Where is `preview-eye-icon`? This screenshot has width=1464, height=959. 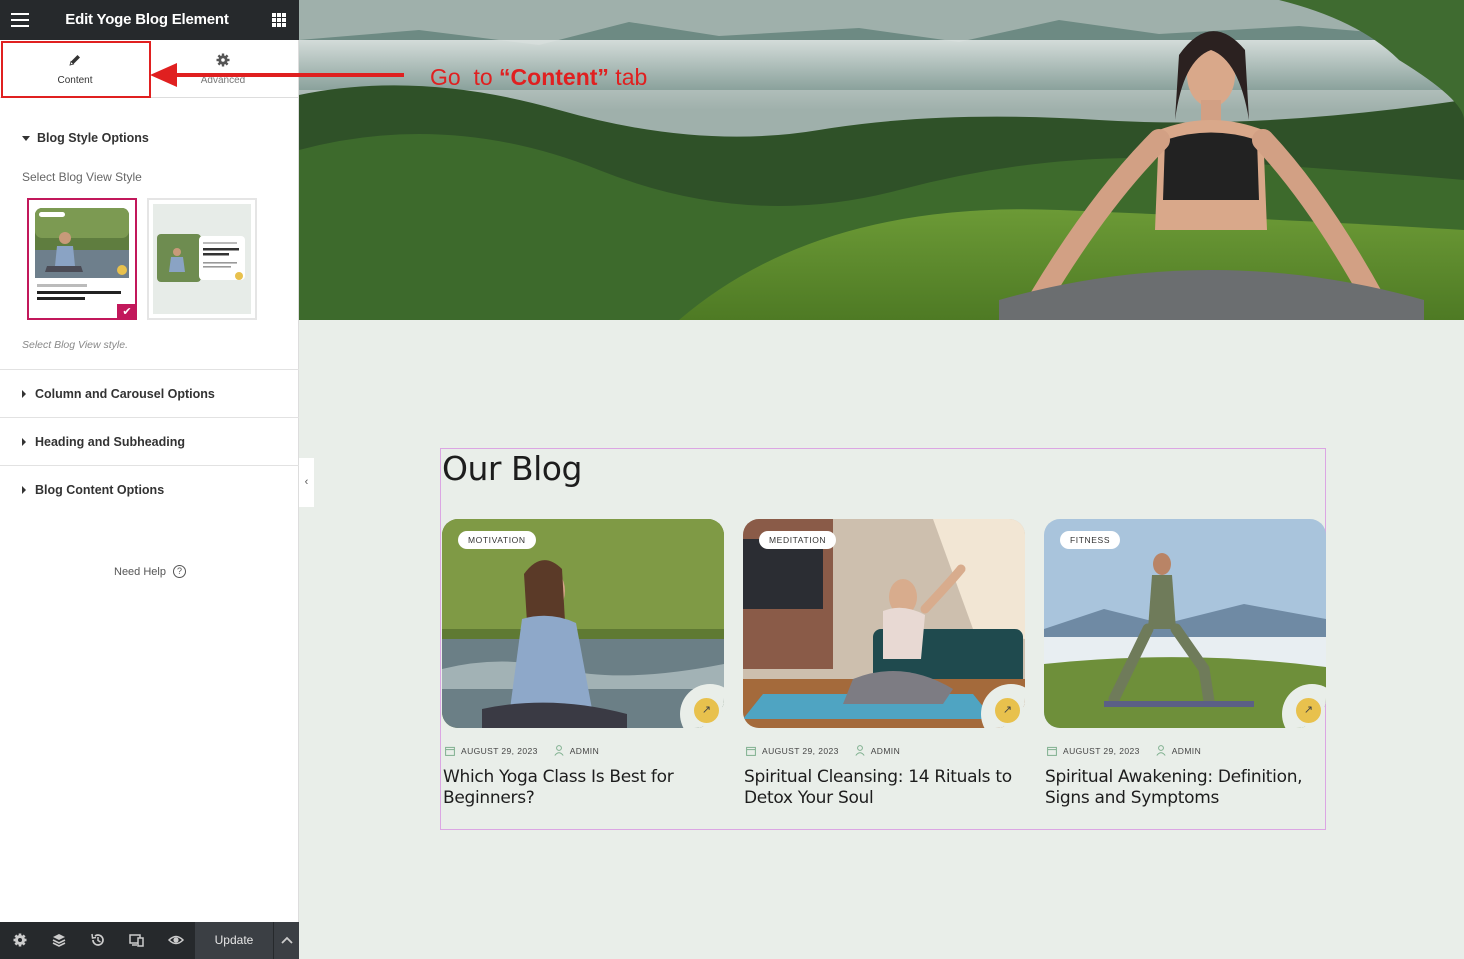 preview-eye-icon is located at coordinates (176, 940).